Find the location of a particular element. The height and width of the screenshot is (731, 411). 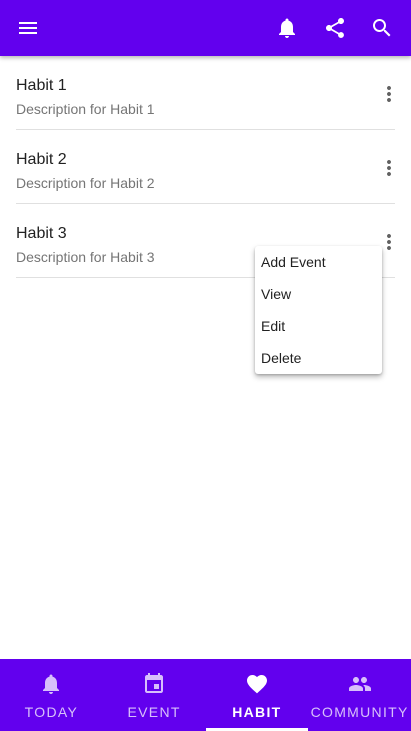

people-icon is located at coordinates (359, 684).